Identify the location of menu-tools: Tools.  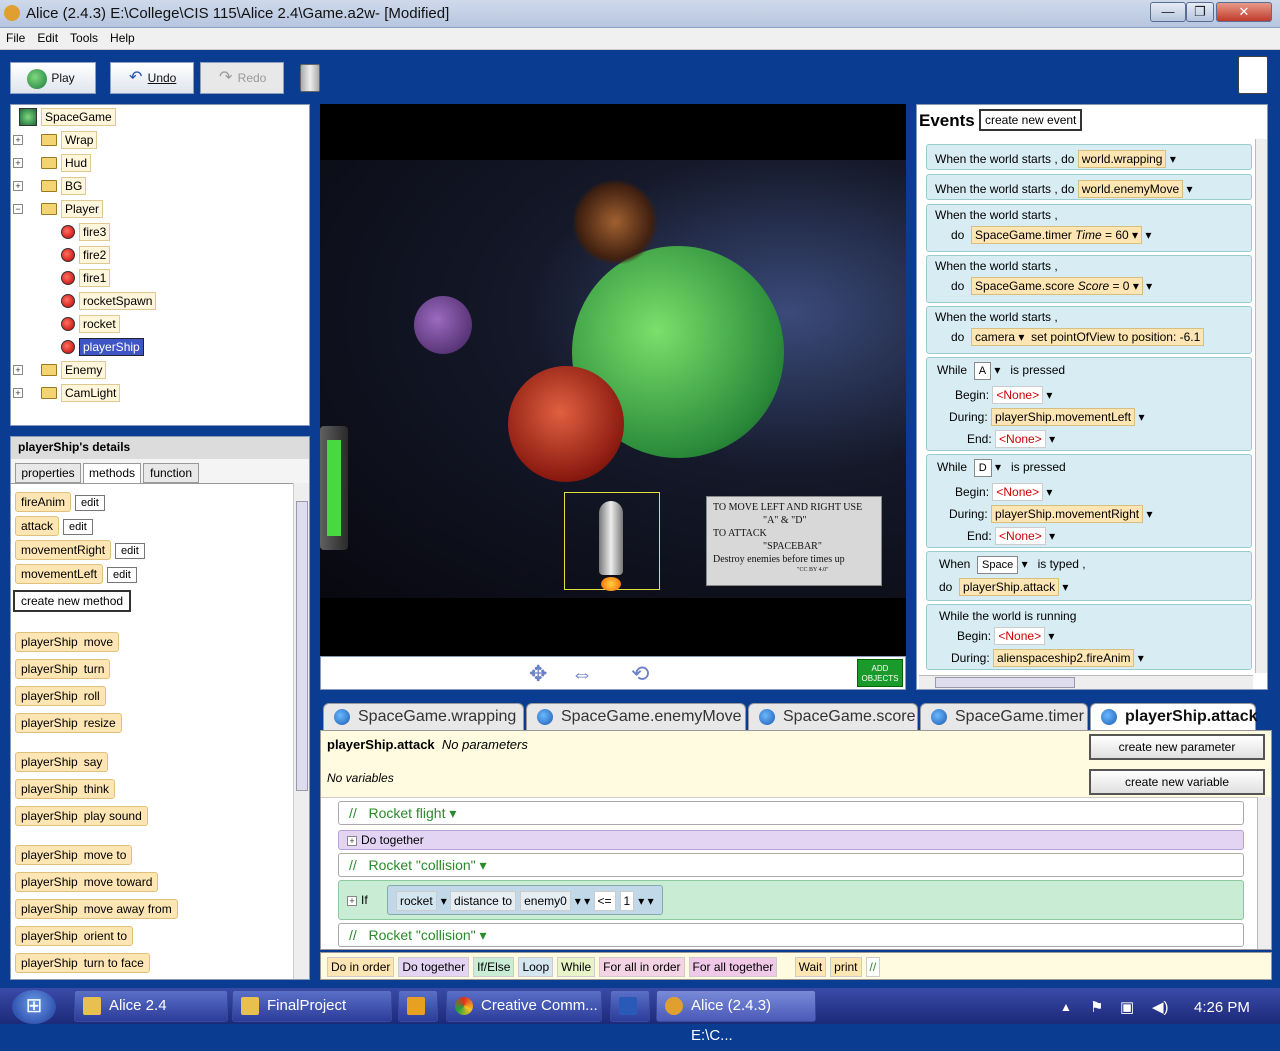
(84, 36).